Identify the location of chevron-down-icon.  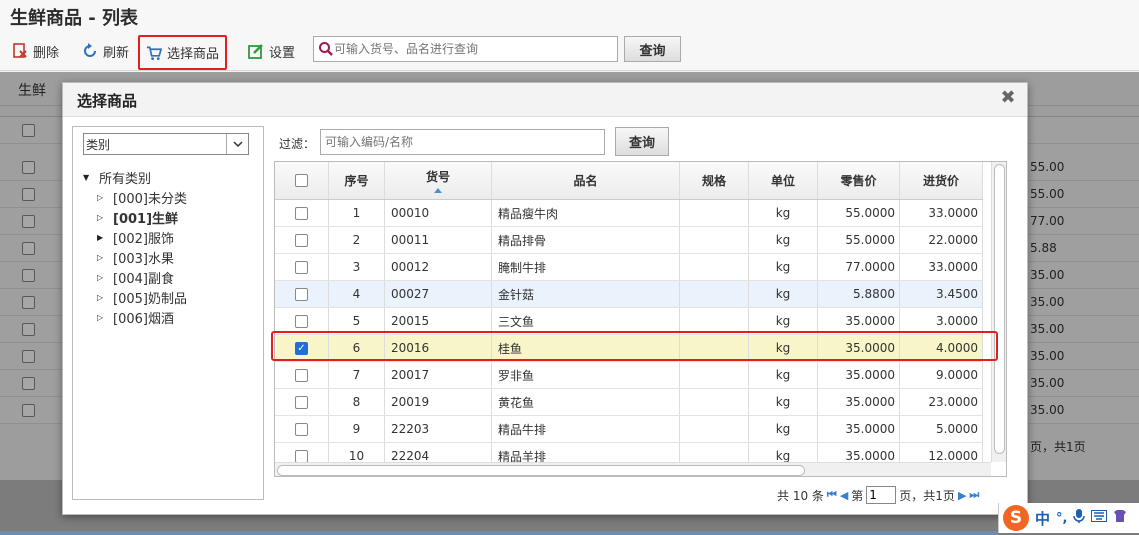
(237, 144).